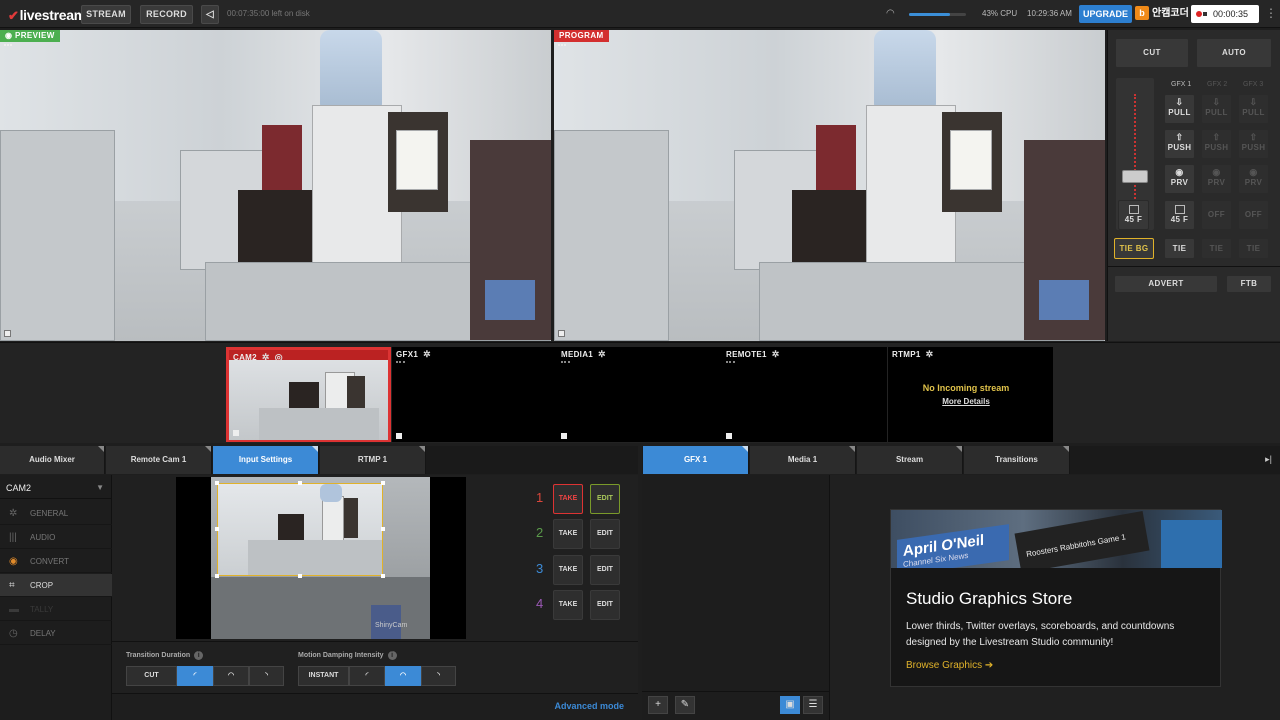  I want to click on list-view-button: ☰, so click(813, 705).